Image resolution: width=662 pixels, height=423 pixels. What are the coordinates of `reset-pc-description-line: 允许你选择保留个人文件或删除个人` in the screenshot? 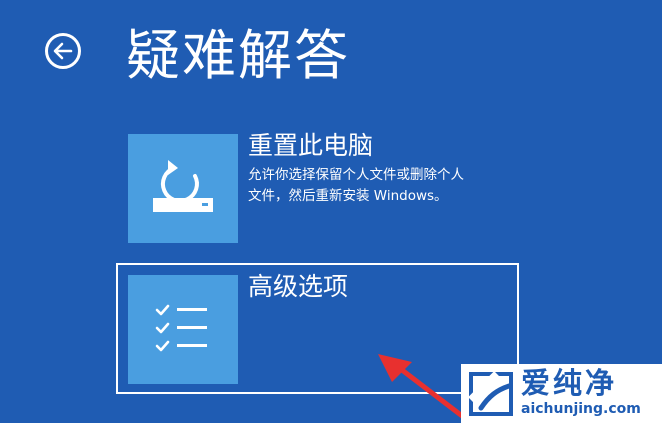 It's located at (356, 175).